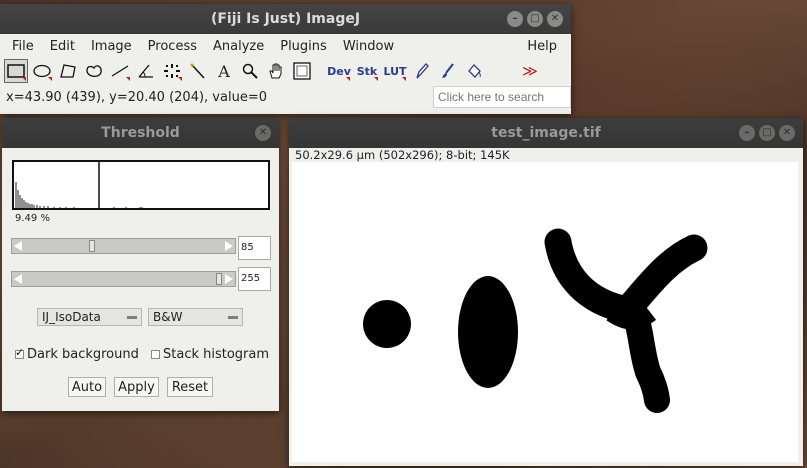 This screenshot has width=807, height=468. I want to click on menu-process: Process, so click(172, 46).